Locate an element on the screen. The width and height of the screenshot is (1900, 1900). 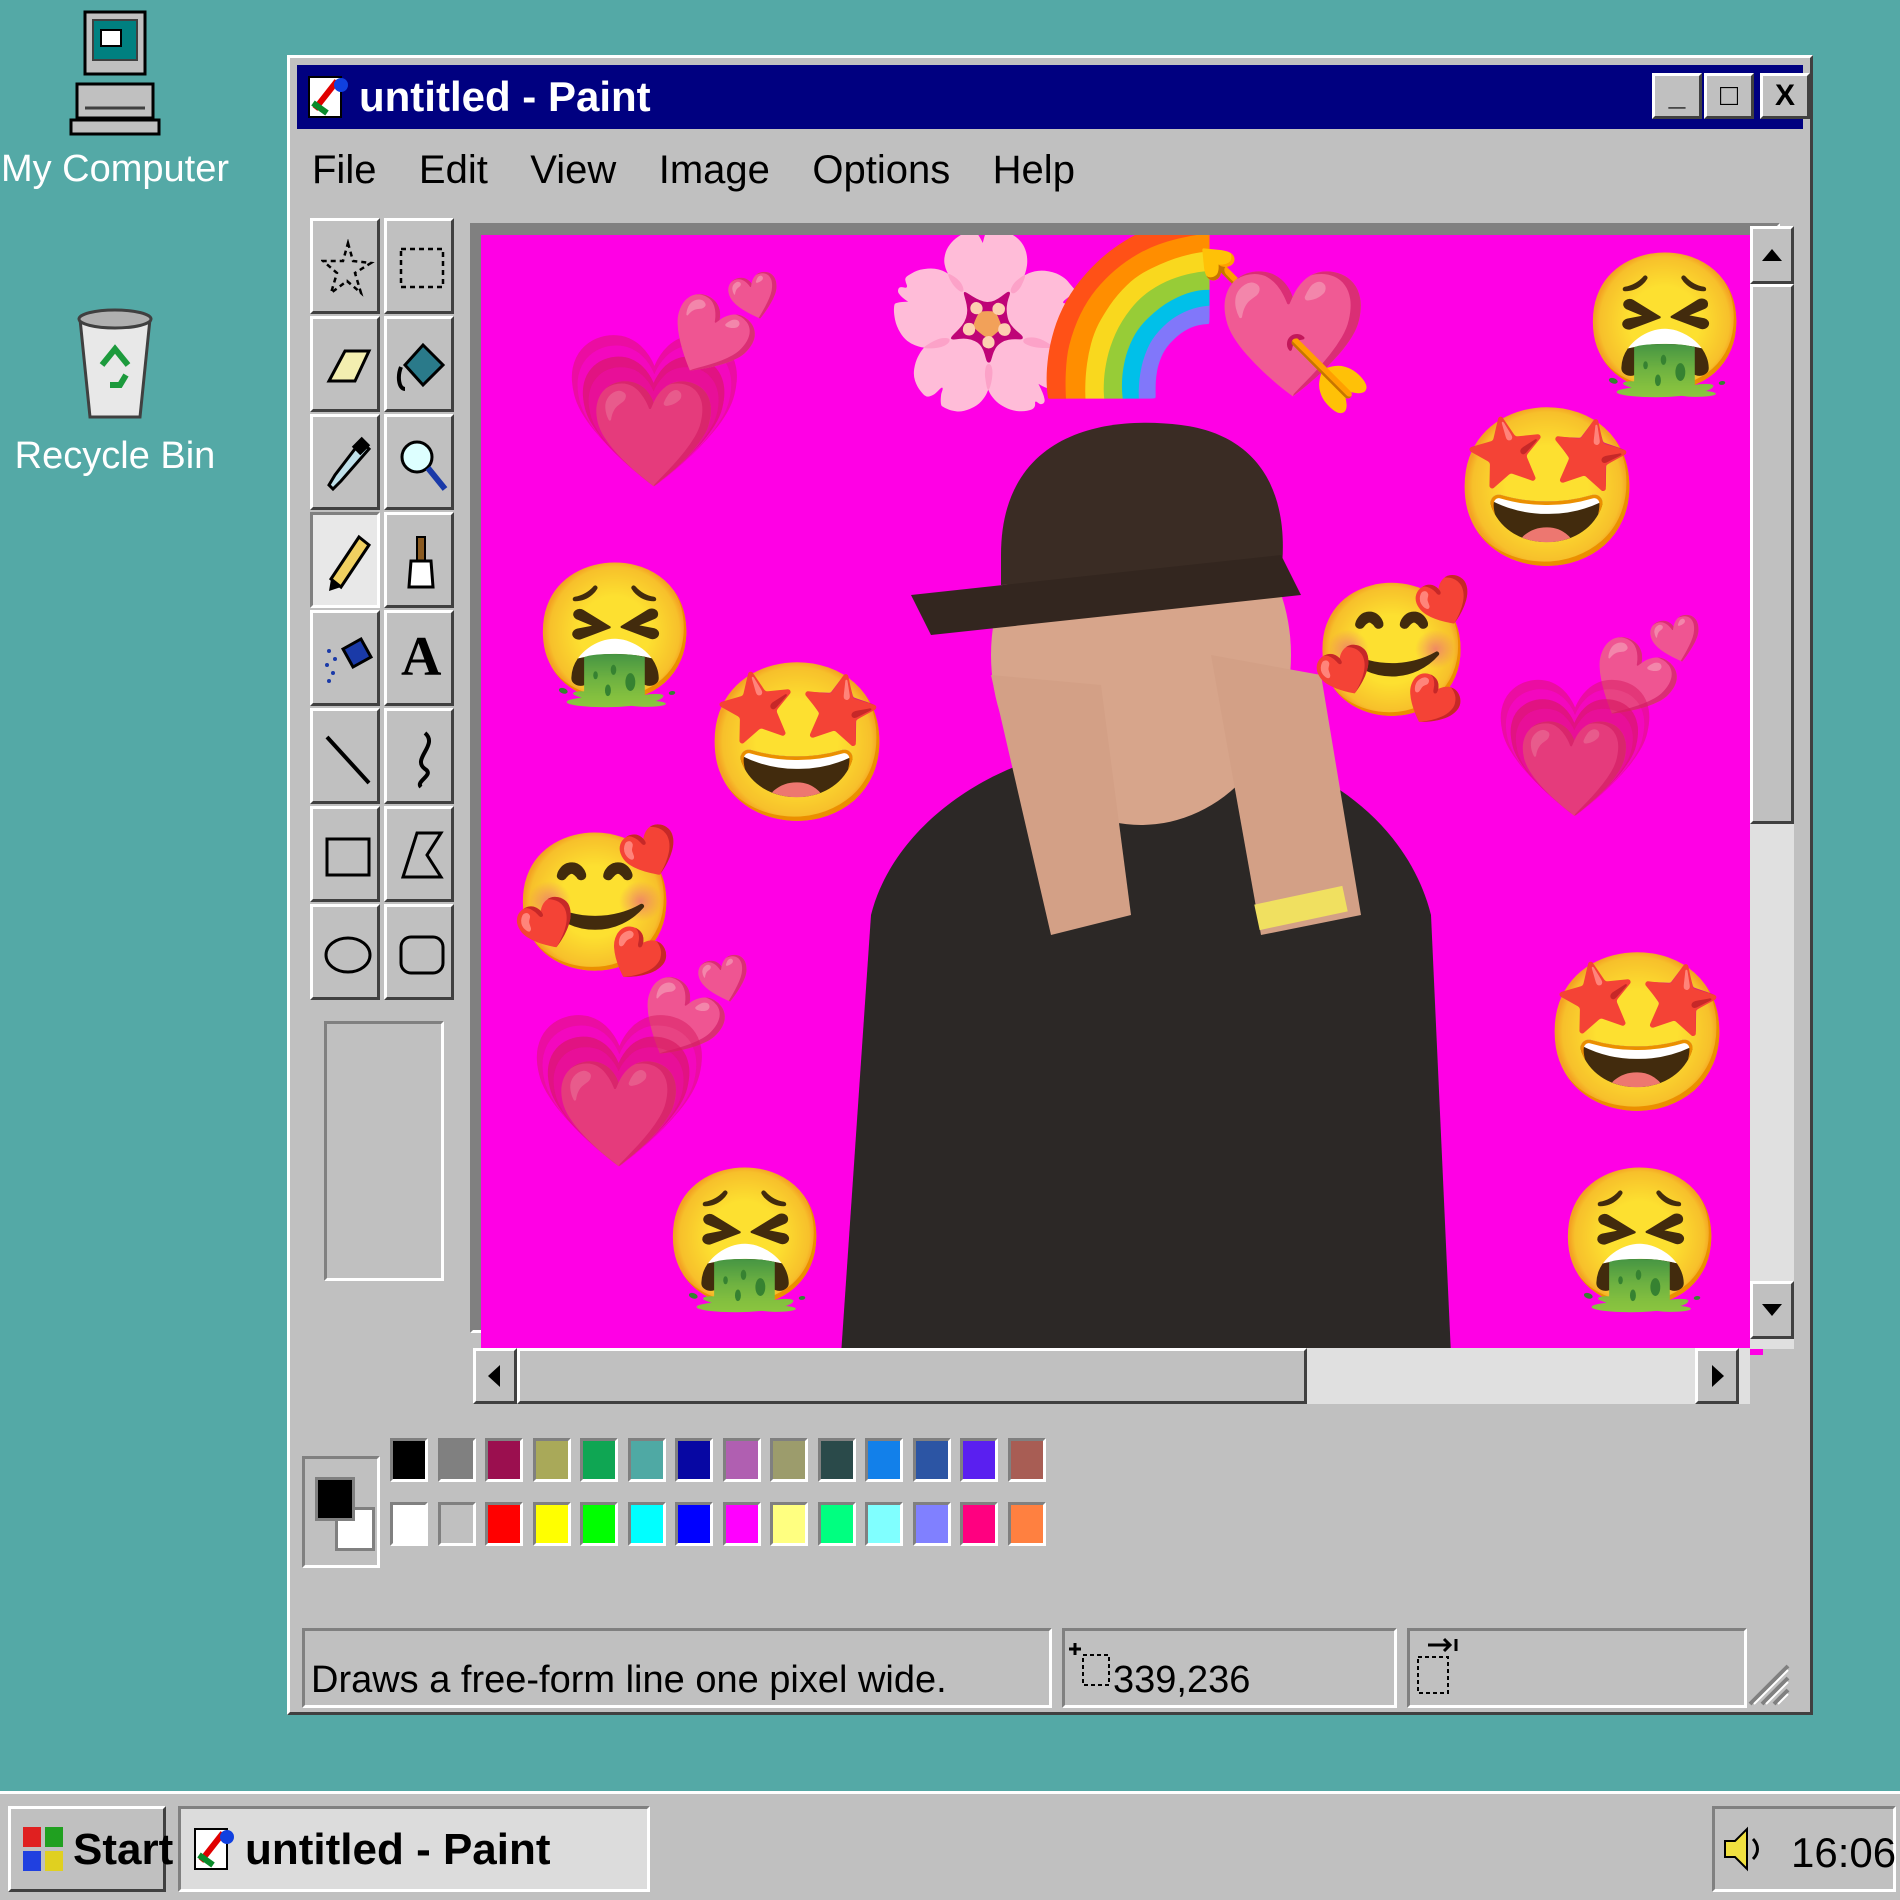
curve-icon is located at coordinates (424, 760).